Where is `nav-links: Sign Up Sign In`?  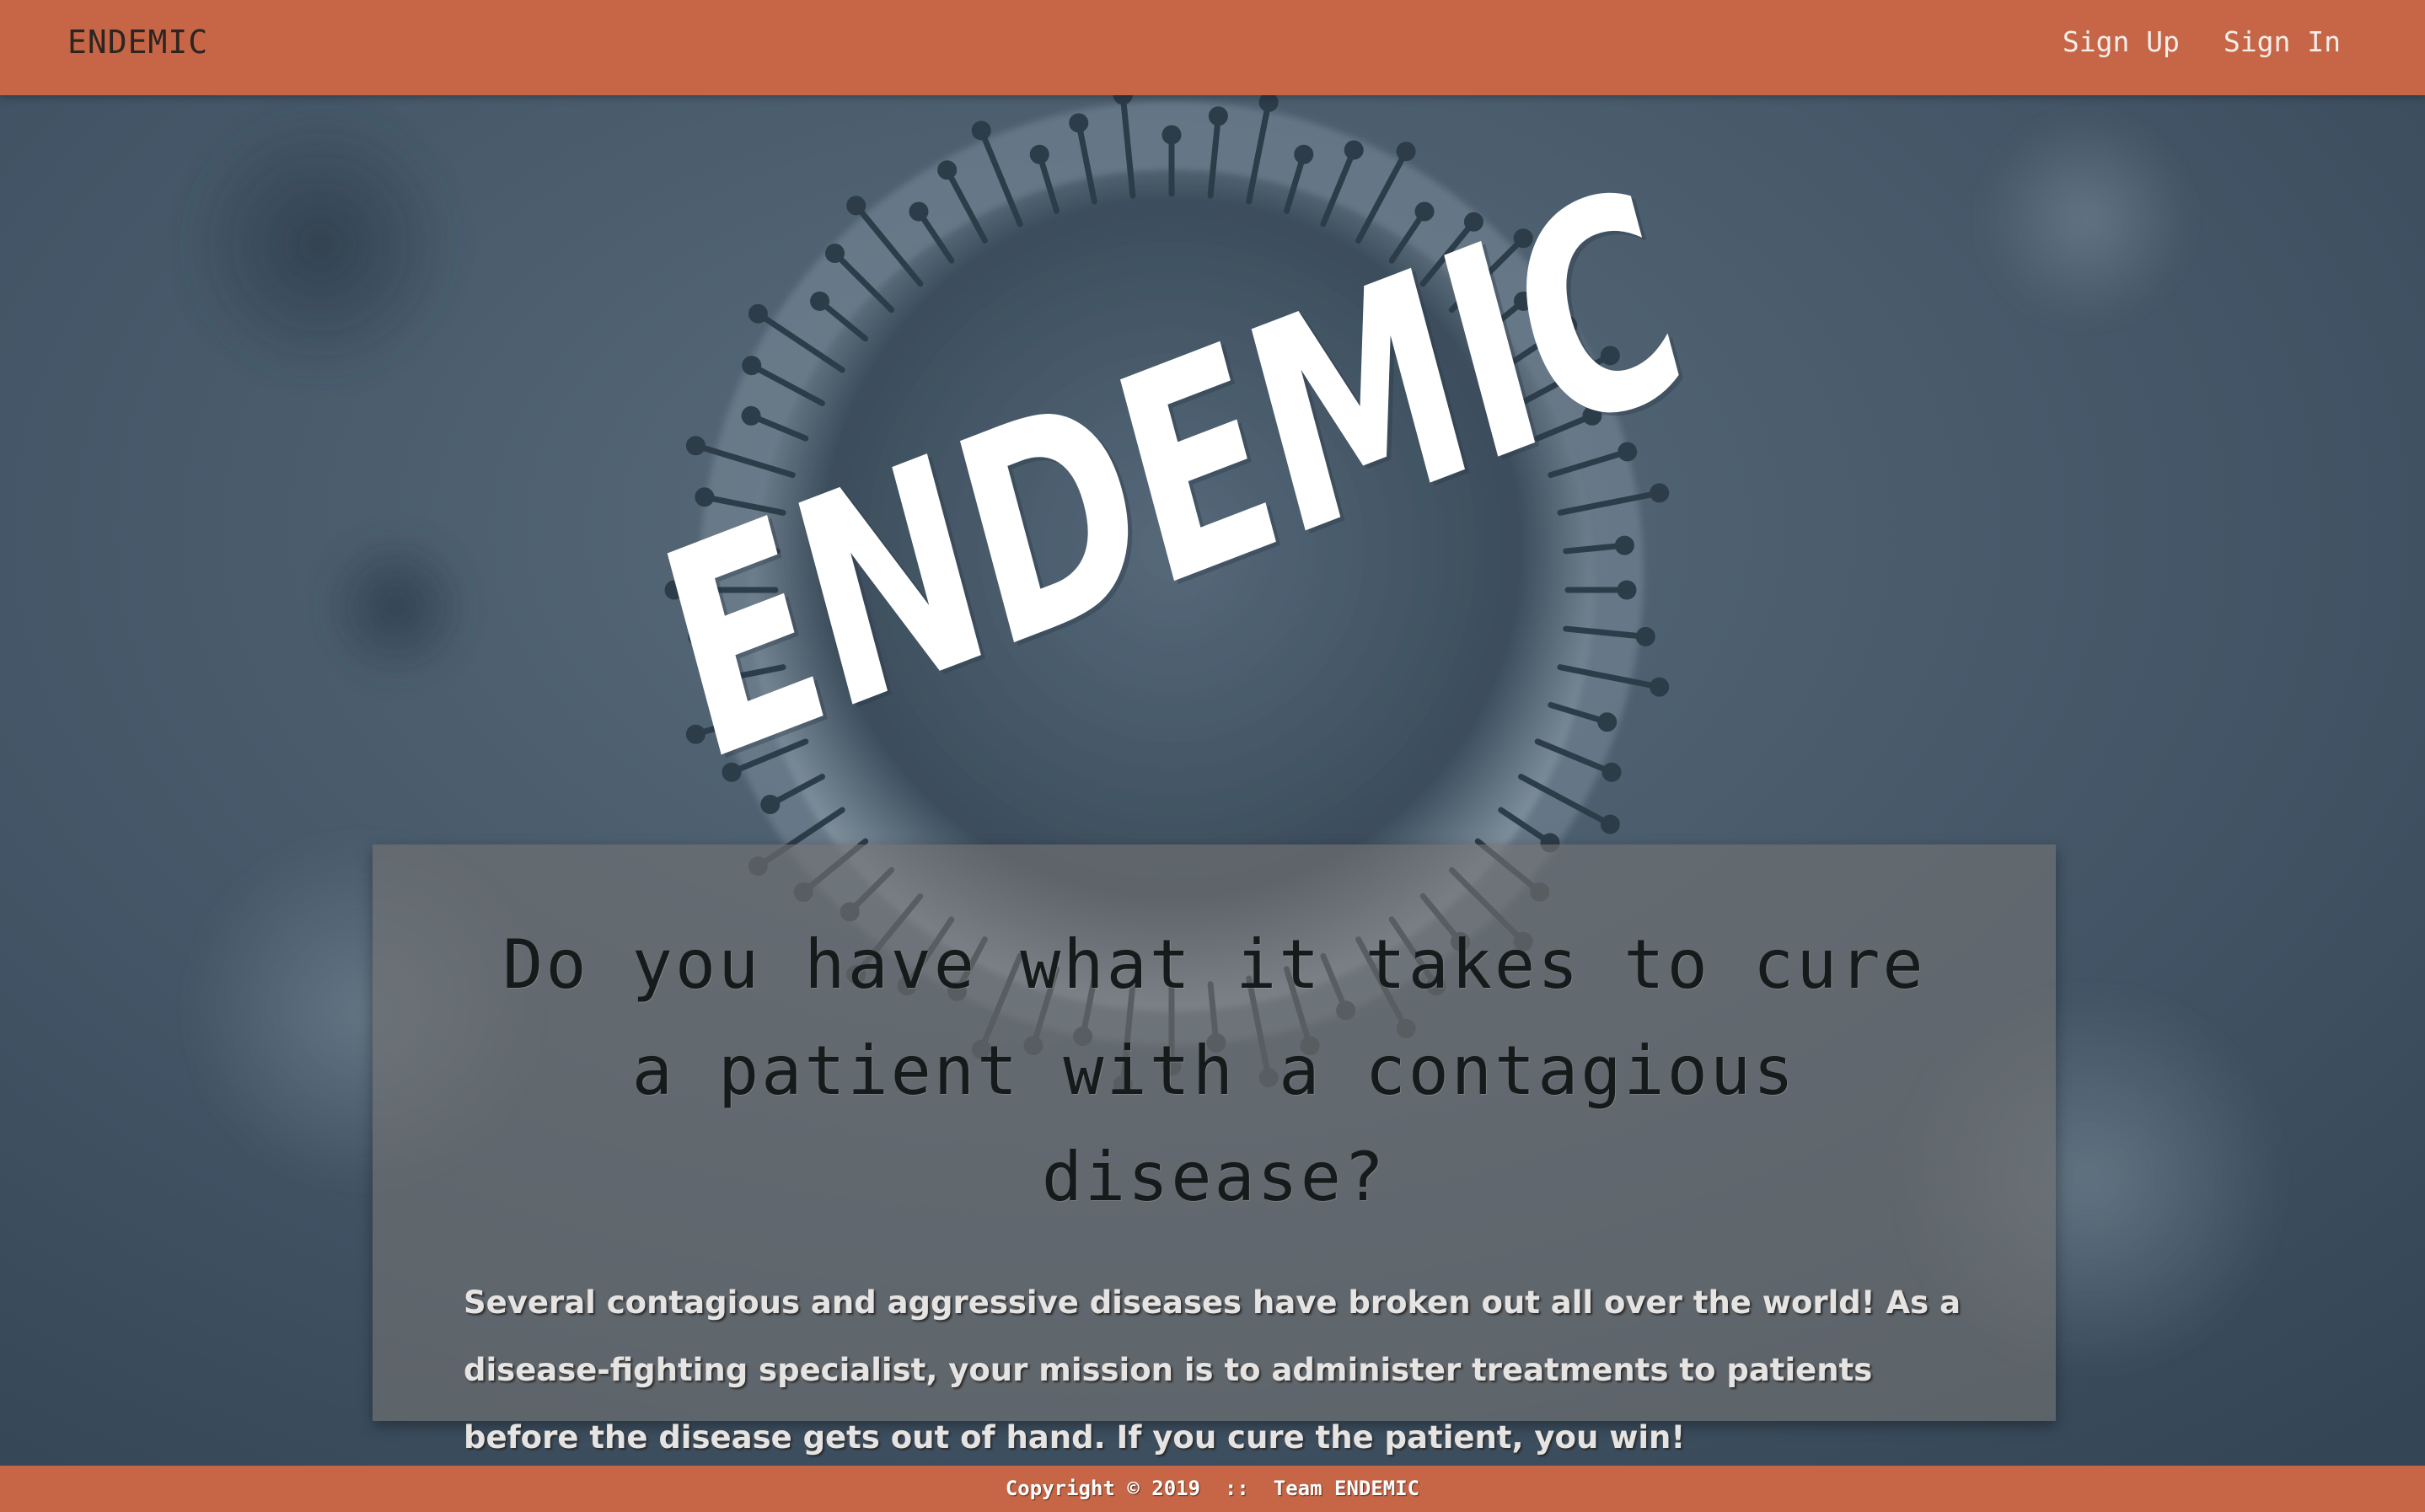 nav-links: Sign Up Sign In is located at coordinates (2202, 41).